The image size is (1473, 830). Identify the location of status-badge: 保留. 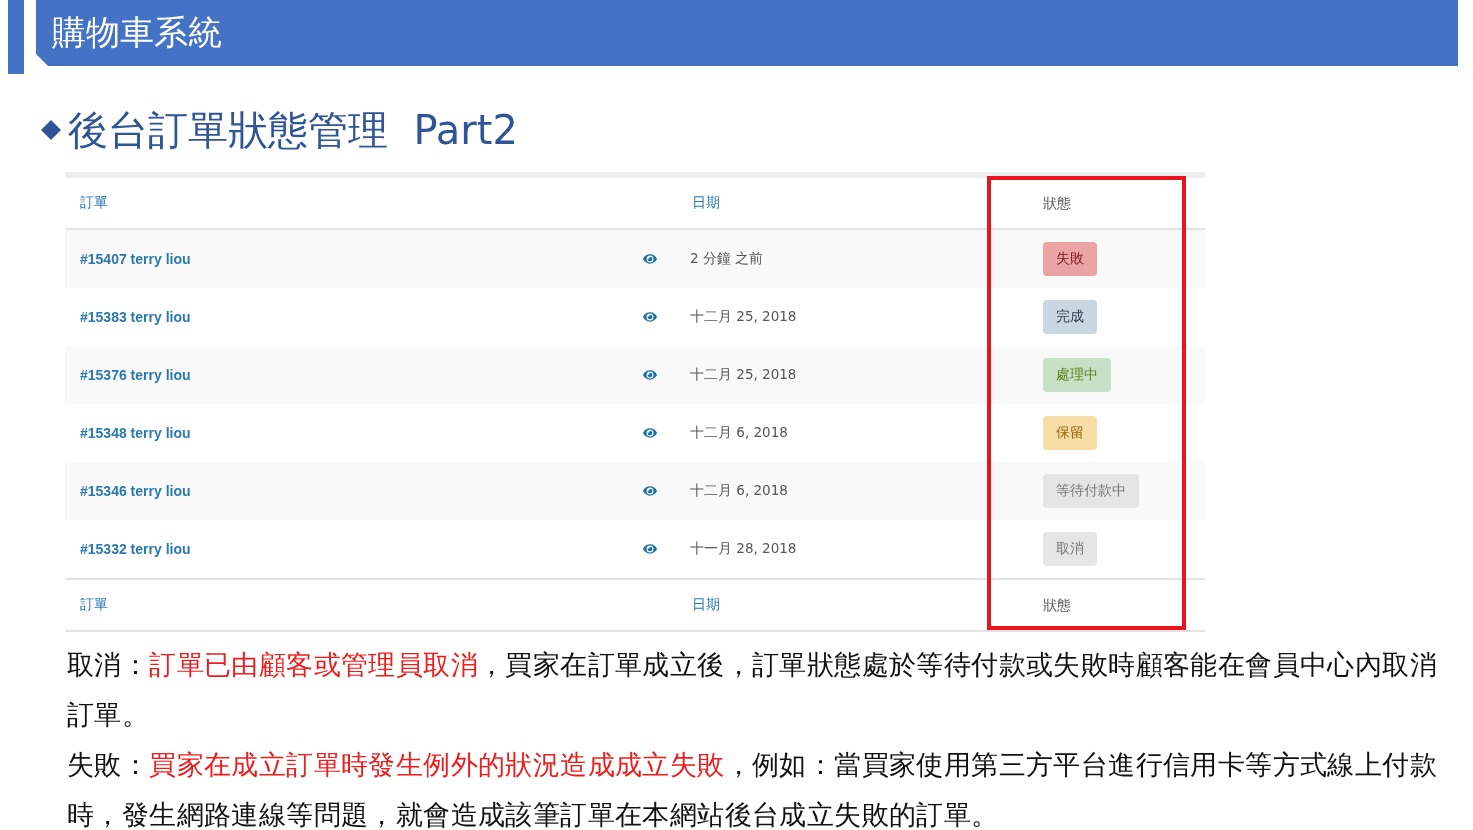
(1070, 433).